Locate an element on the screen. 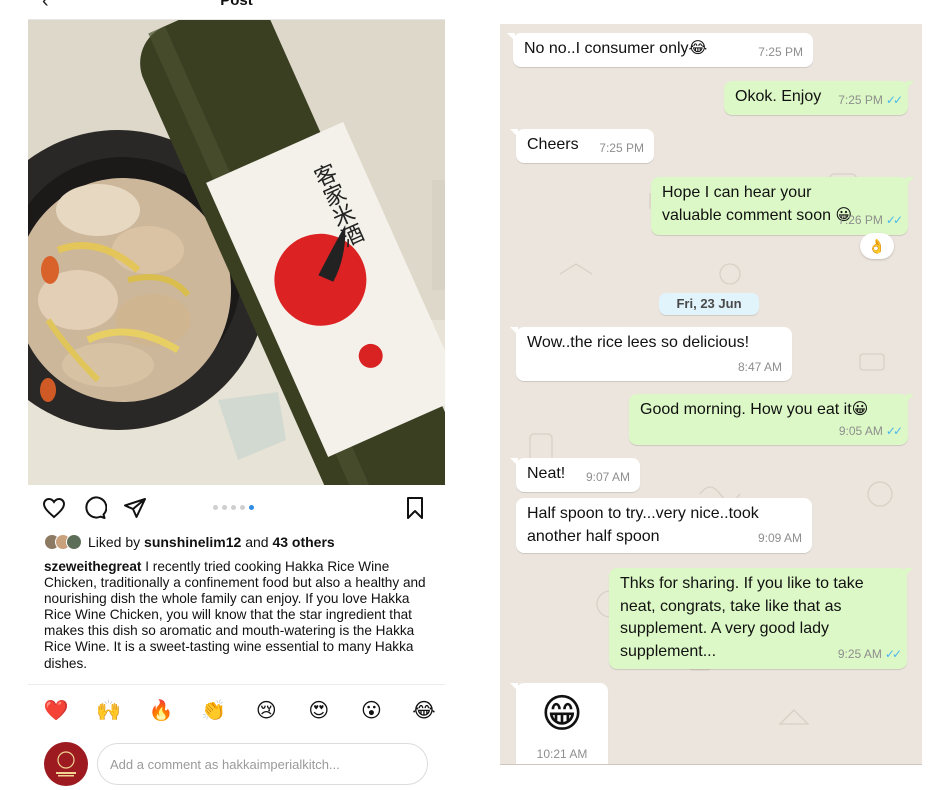  message-text: Cheers is located at coordinates (553, 144).